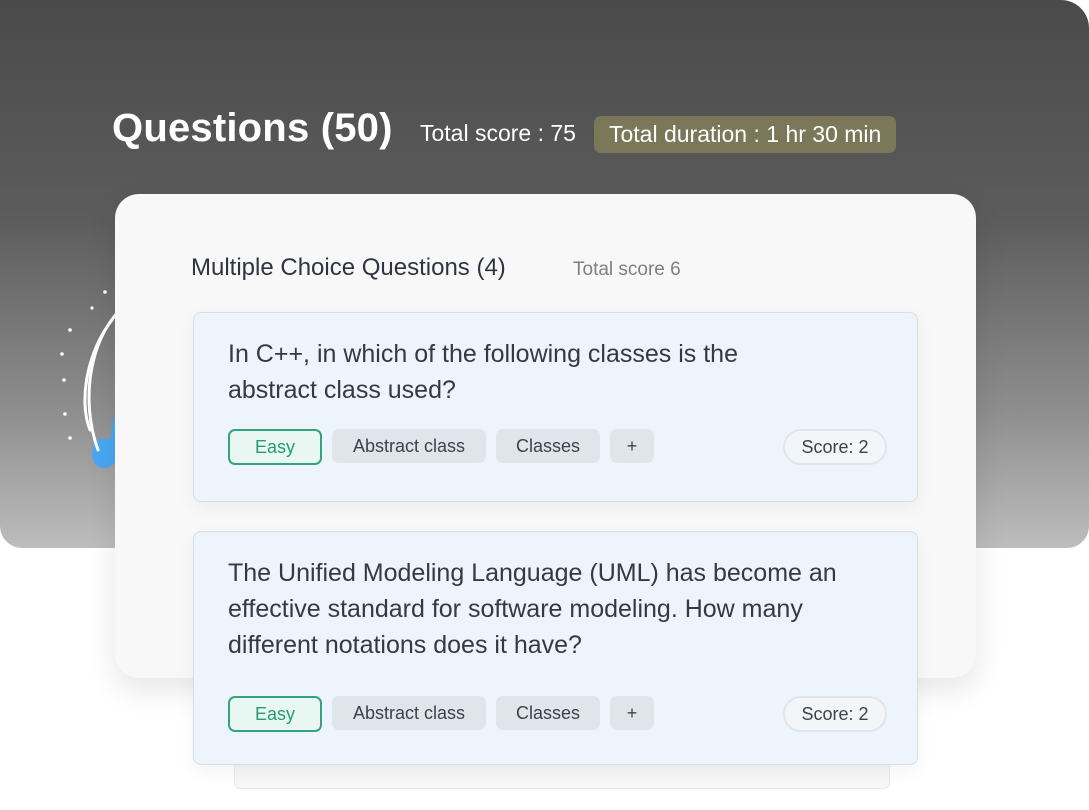 This screenshot has height=810, width=1089. Describe the element at coordinates (348, 267) in the screenshot. I see `section-title: Multiple Choice Questions (4)` at that location.